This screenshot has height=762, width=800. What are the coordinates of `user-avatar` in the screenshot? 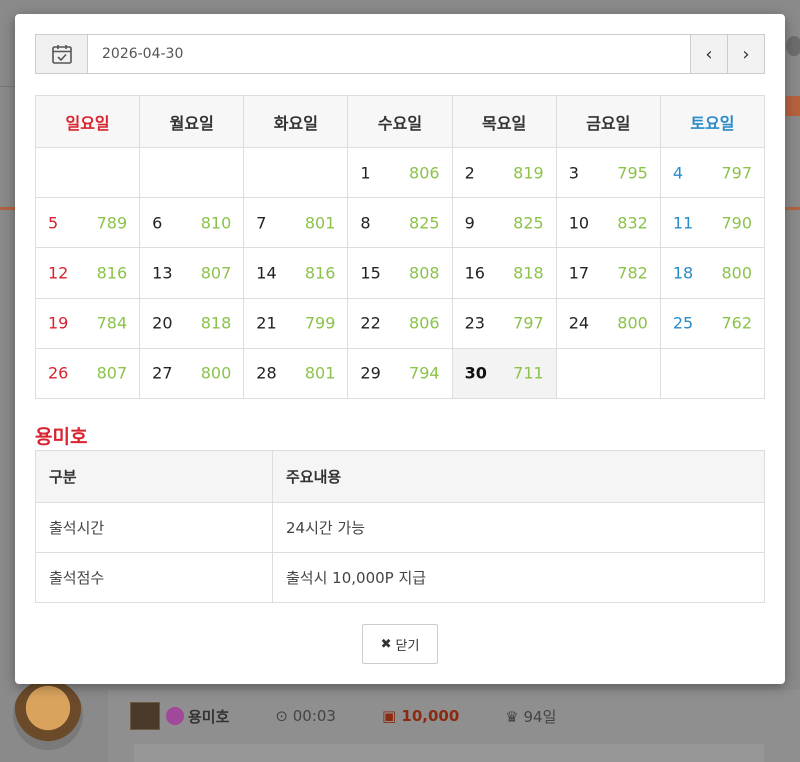 It's located at (48, 715).